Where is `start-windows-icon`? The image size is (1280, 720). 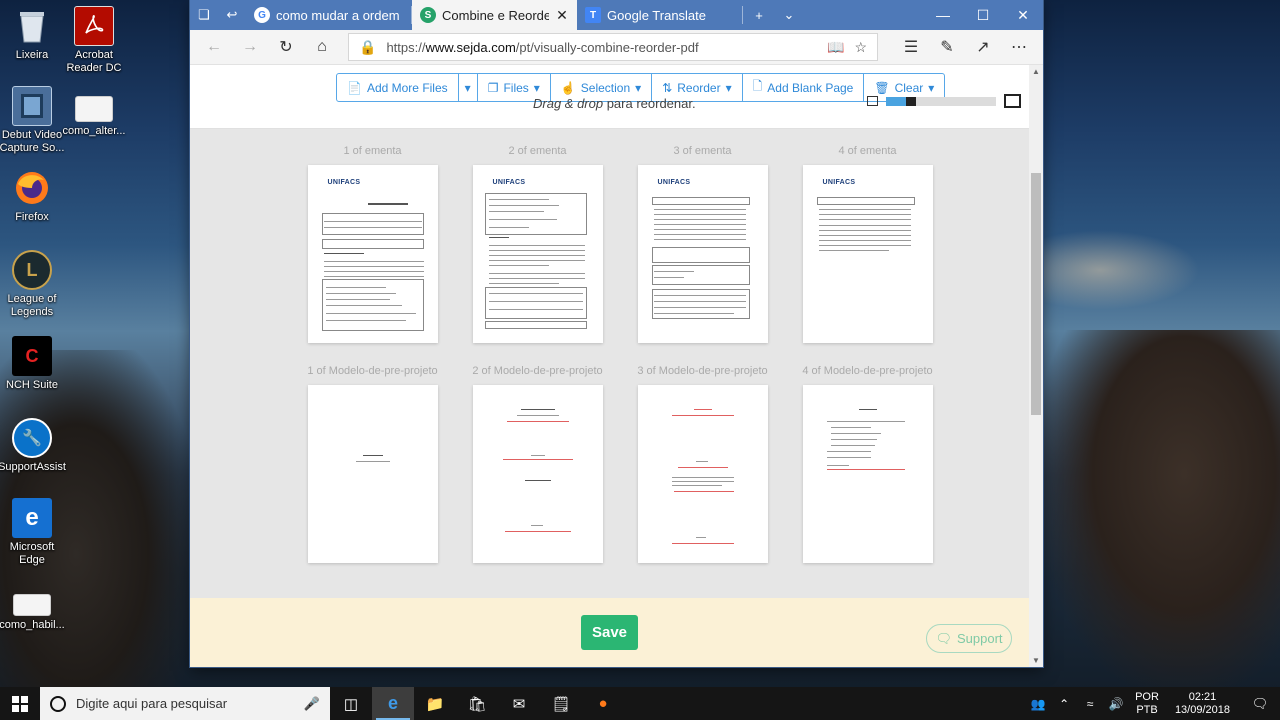
start-windows-icon is located at coordinates (20, 703).